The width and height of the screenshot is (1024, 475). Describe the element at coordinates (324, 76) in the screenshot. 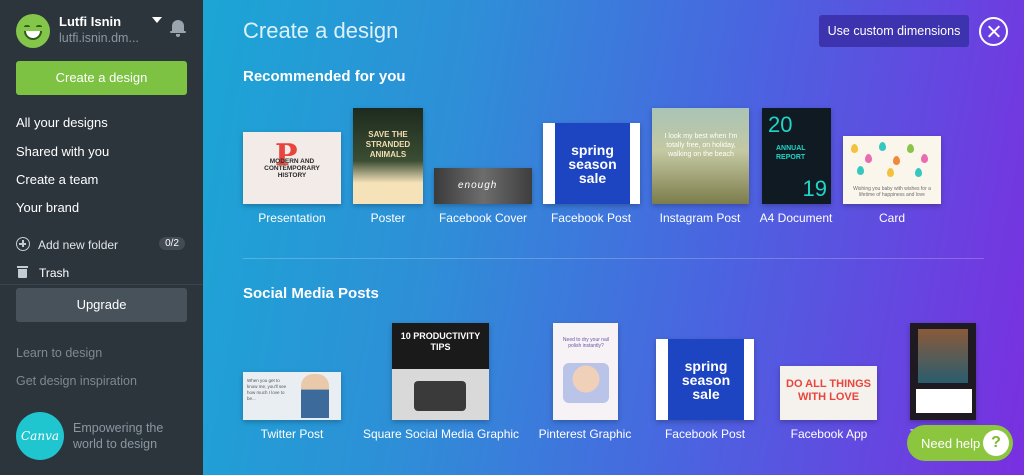

I see `section-title-recommended: Recommended for you` at that location.